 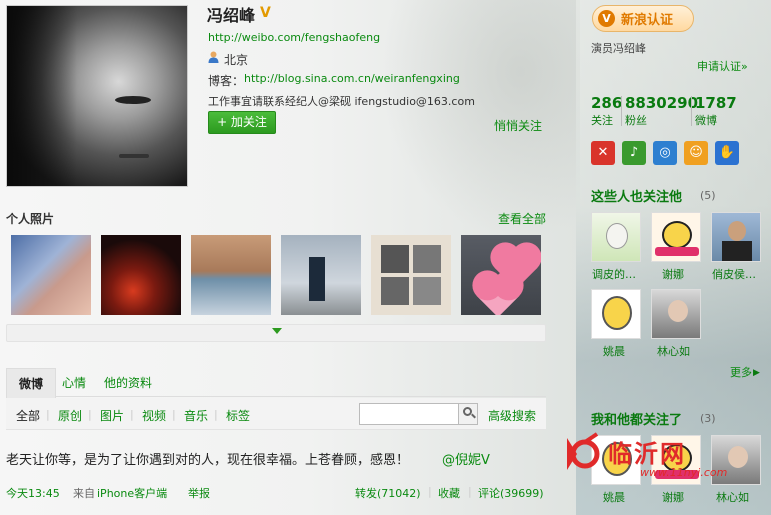 I want to click on search-input, so click(x=409, y=414).